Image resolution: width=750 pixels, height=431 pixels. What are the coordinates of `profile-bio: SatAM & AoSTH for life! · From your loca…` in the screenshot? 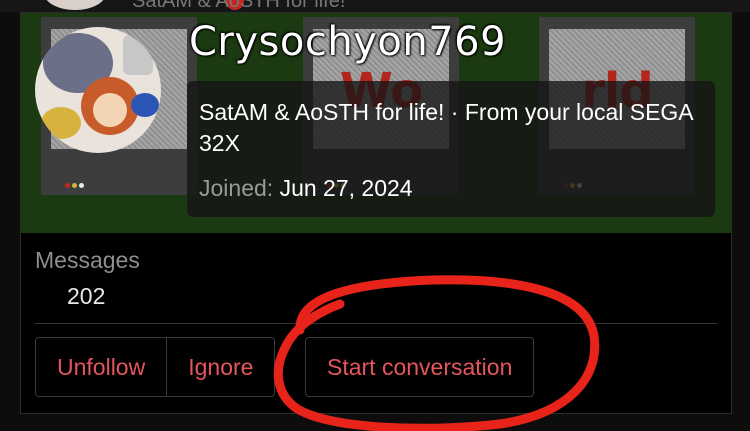 It's located at (446, 127).